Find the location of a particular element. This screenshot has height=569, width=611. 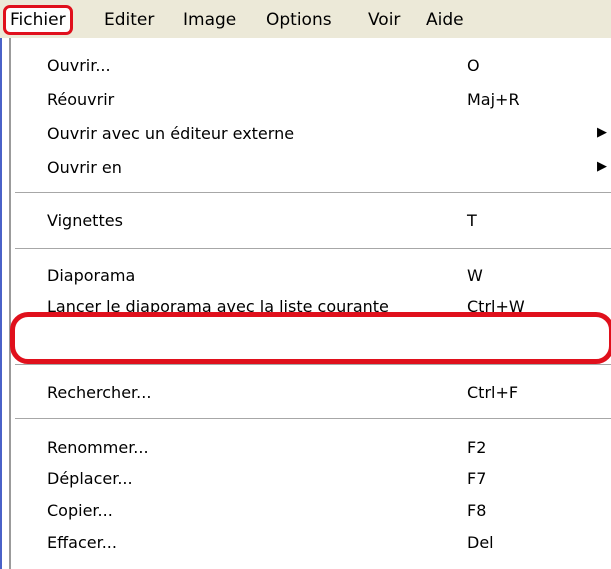

menu-item-shortcut: Ctrl+F is located at coordinates (493, 392).